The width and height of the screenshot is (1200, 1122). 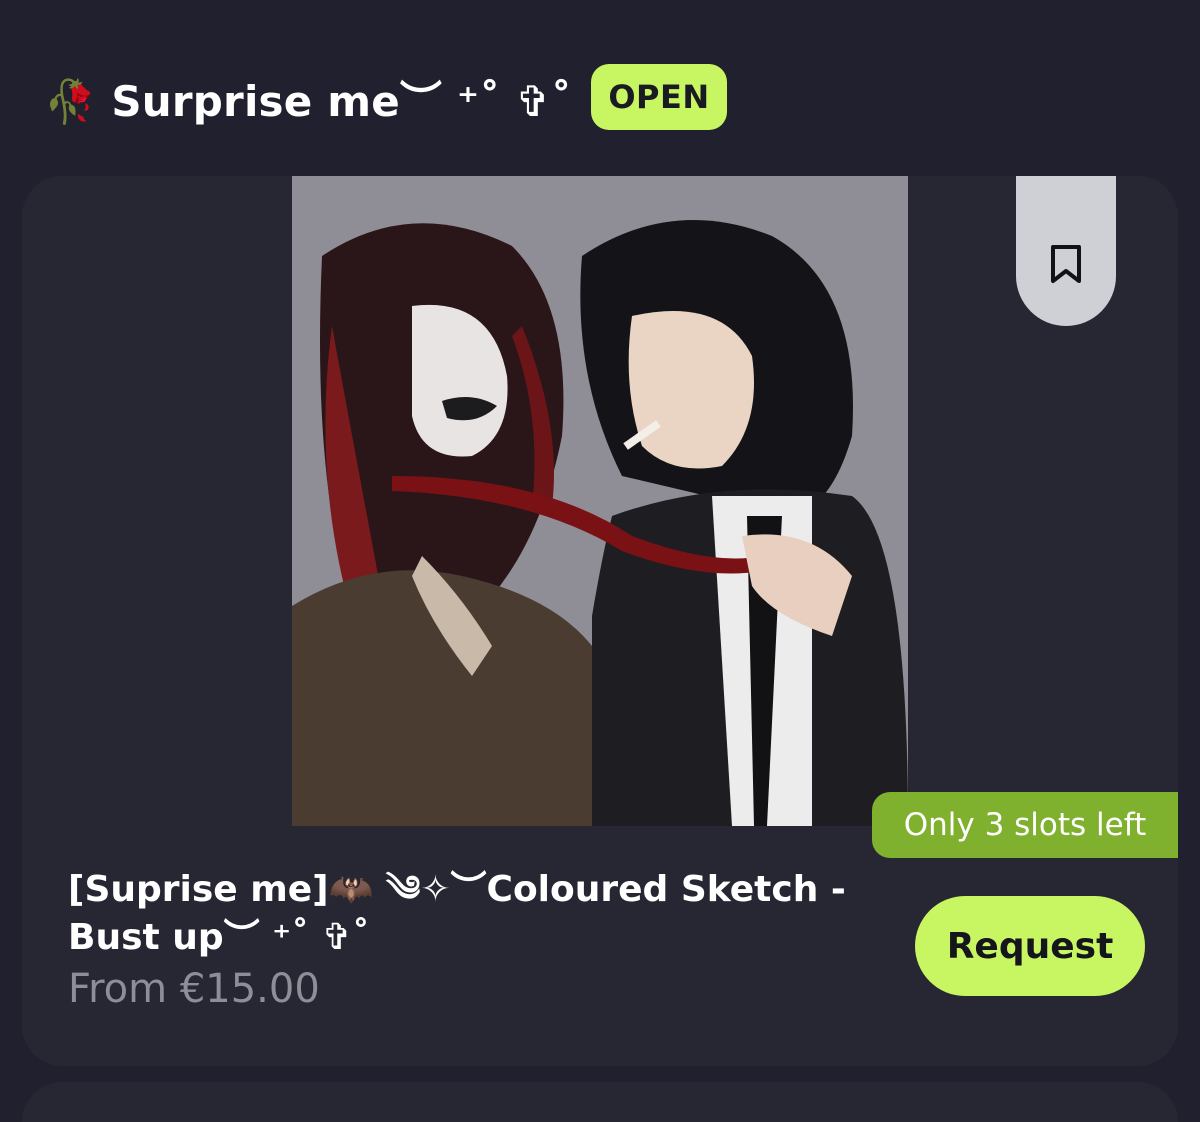 I want to click on slots-left-badge: Only 3 slots left, so click(x=1025, y=825).